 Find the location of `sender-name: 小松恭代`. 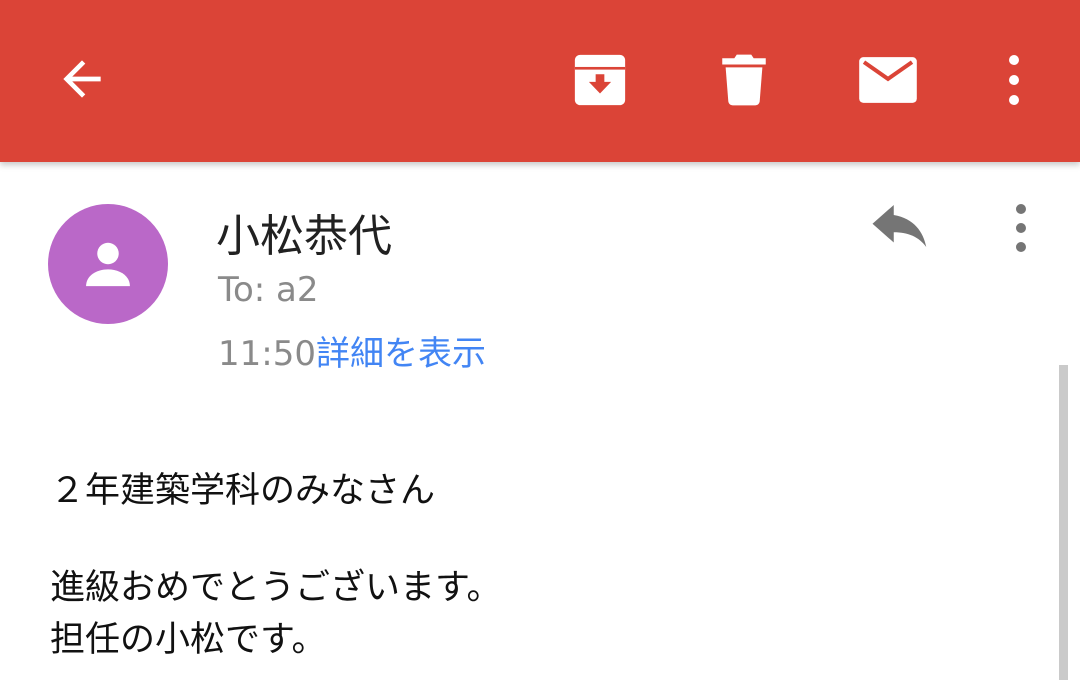

sender-name: 小松恭代 is located at coordinates (304, 236).